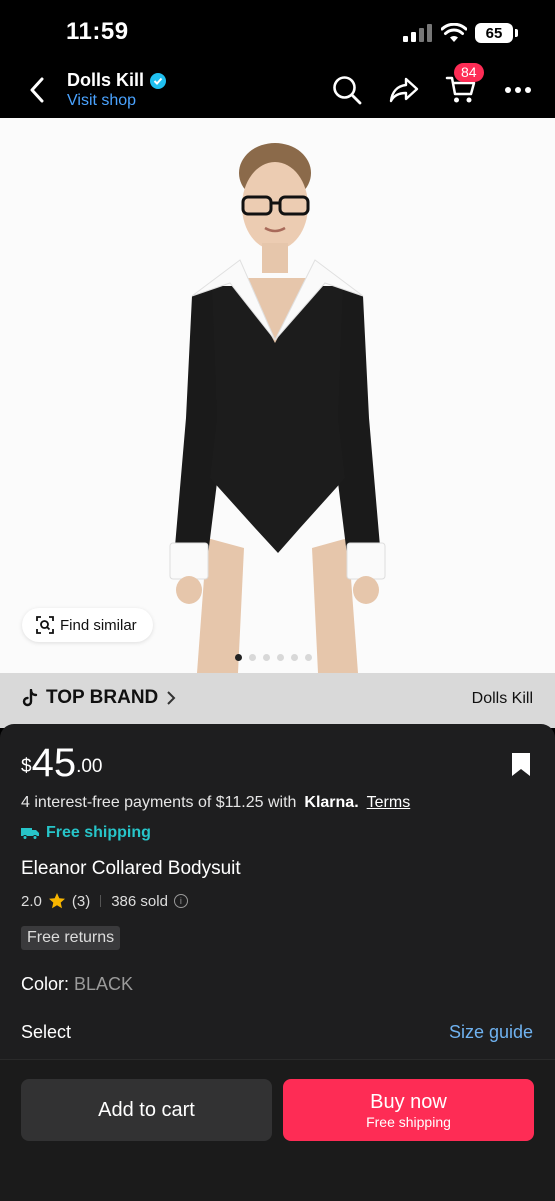 Image resolution: width=555 pixels, height=1201 pixels. I want to click on more-icon, so click(518, 90).